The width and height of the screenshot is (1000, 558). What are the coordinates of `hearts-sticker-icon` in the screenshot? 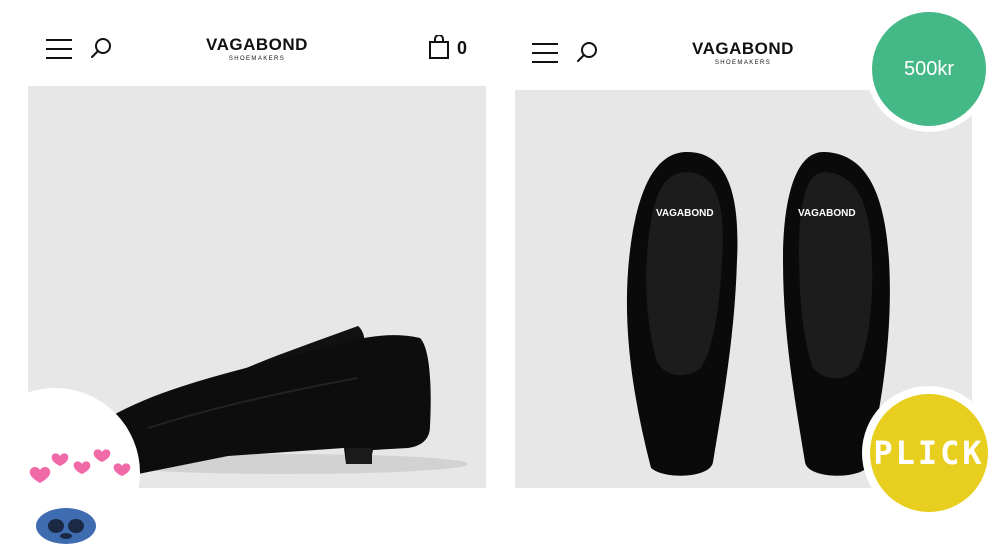 It's located at (80, 496).